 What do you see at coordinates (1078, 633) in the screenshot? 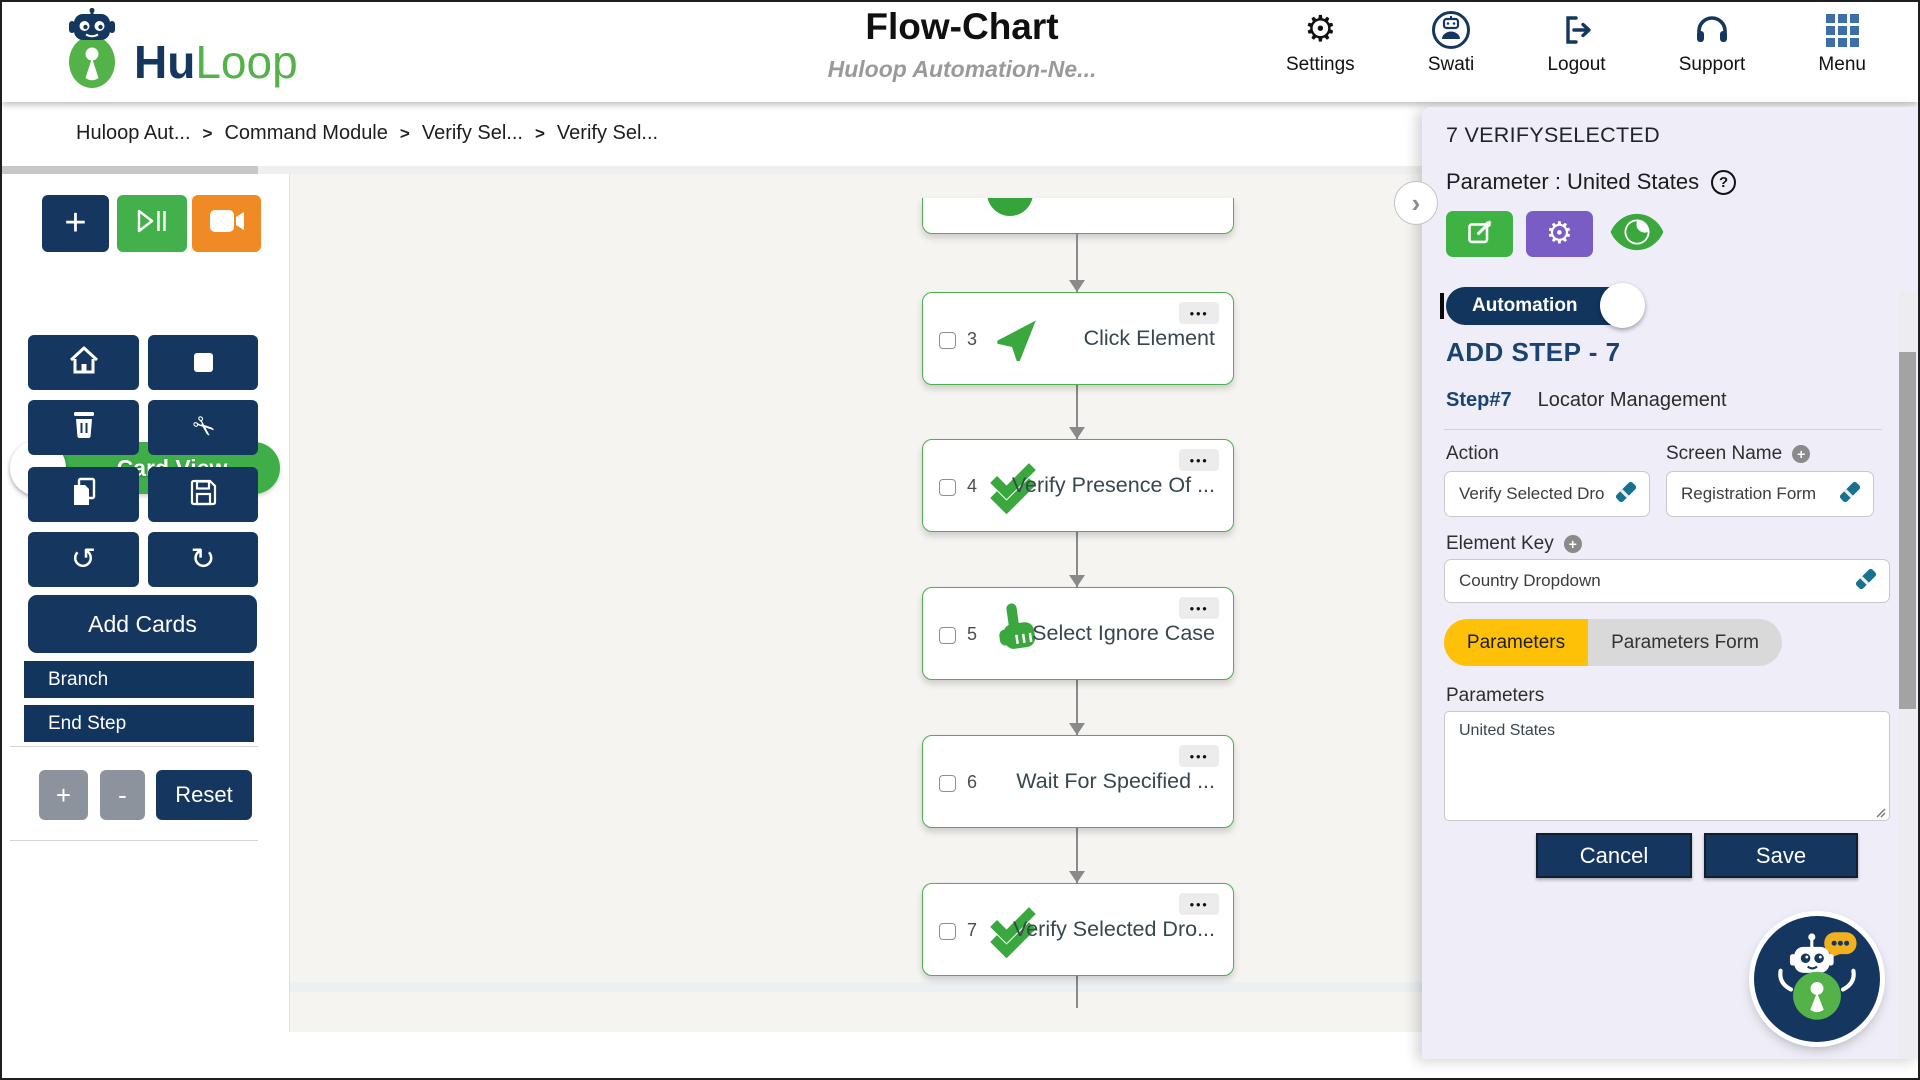
I see `flow-card-step-5: 5 Select Ignore Case ●●●` at bounding box center [1078, 633].